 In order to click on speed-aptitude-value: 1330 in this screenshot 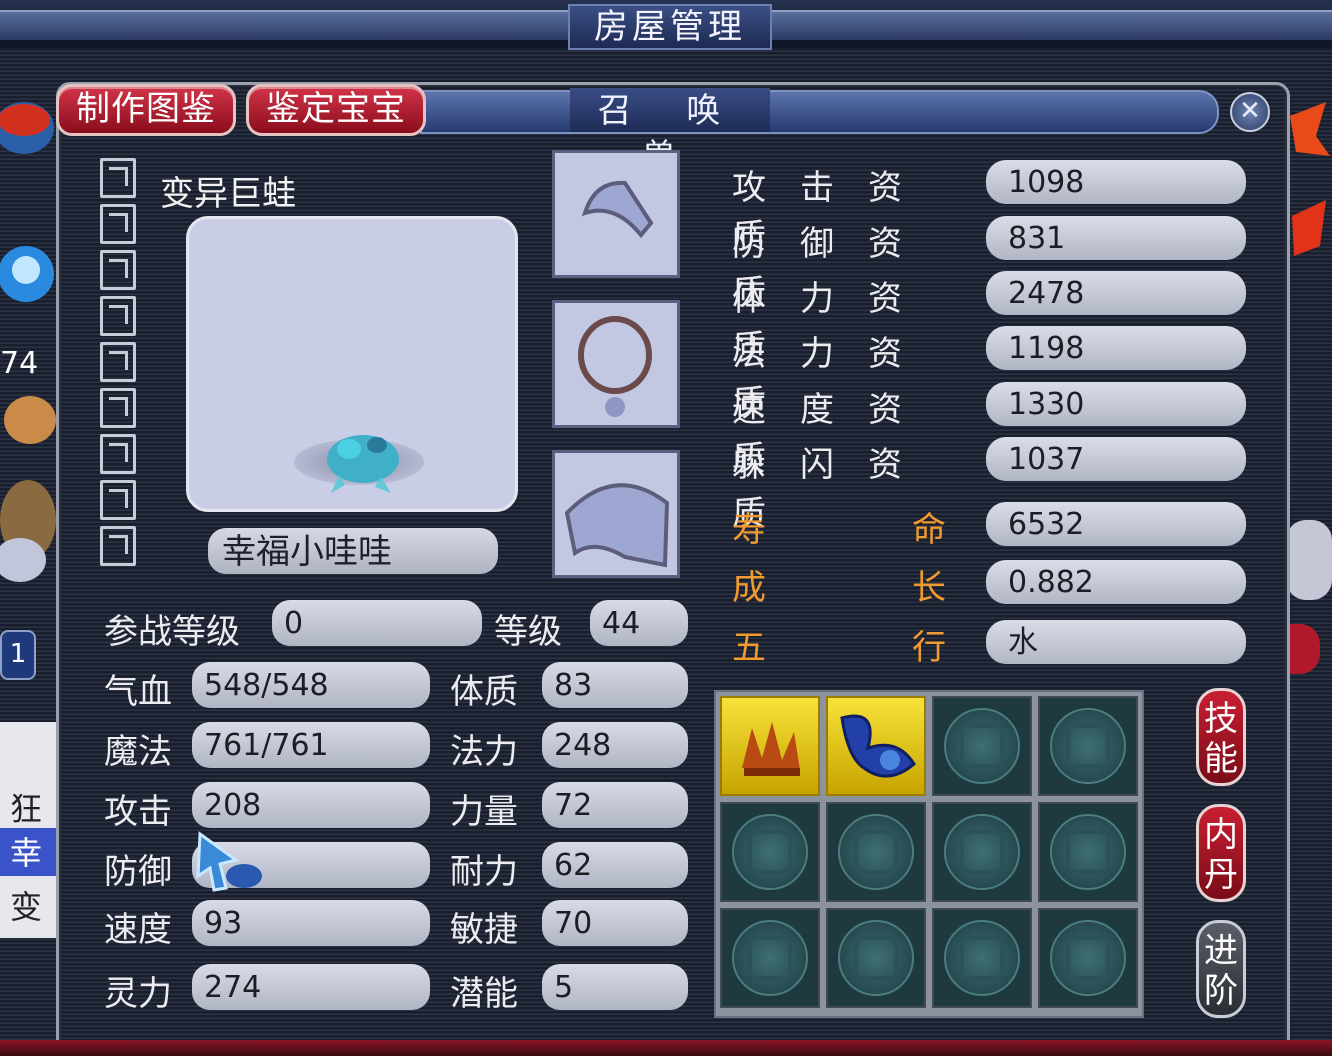, I will do `click(1116, 404)`.